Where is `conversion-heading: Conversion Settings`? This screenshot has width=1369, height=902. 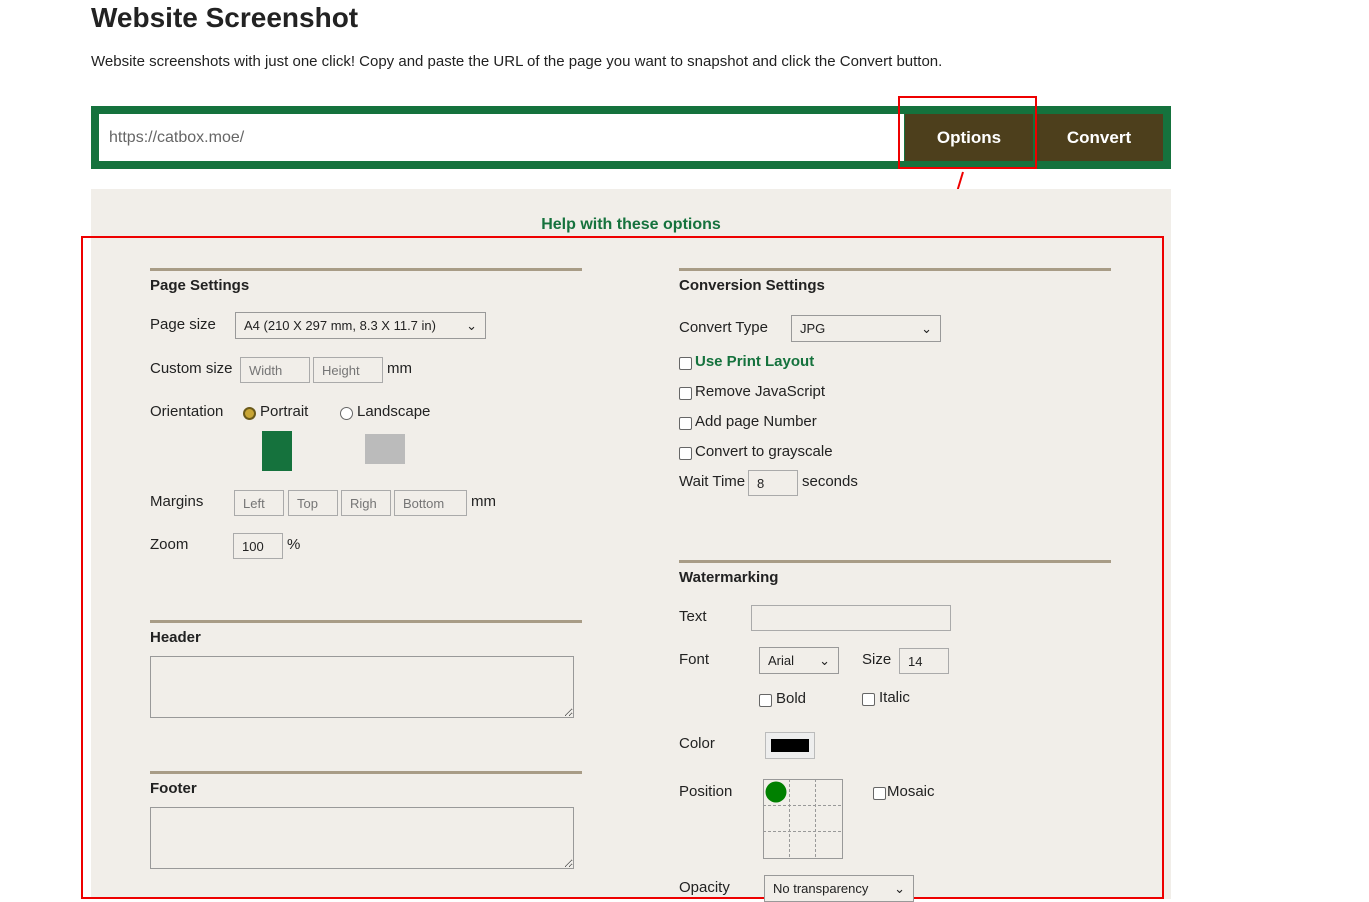 conversion-heading: Conversion Settings is located at coordinates (752, 285).